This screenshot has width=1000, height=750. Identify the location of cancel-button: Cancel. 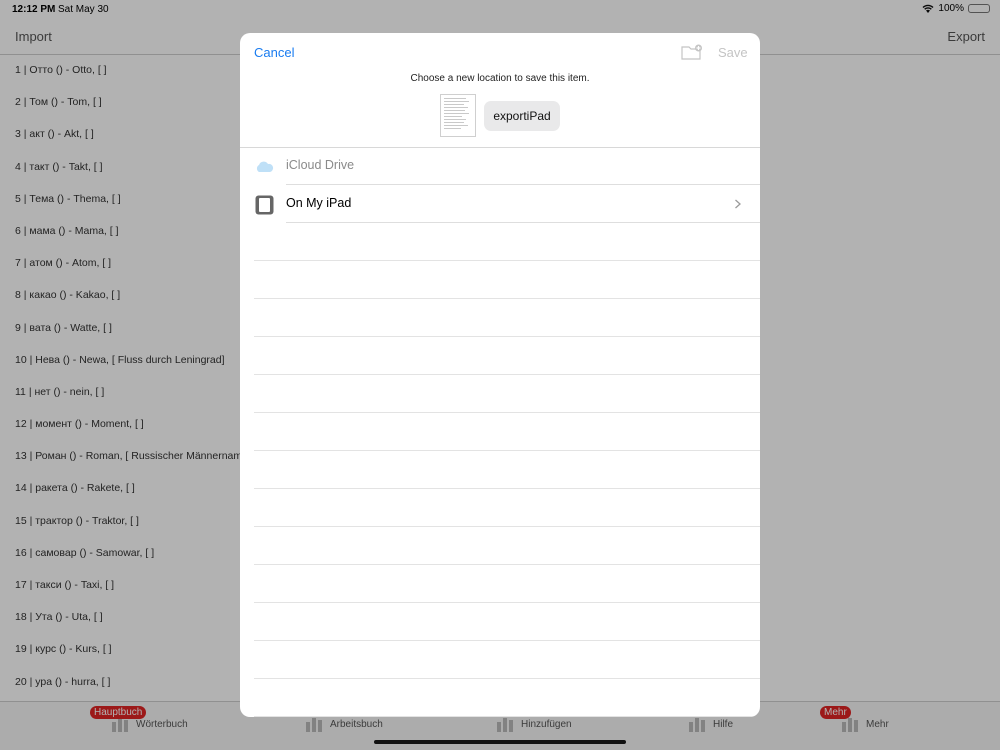
(274, 52).